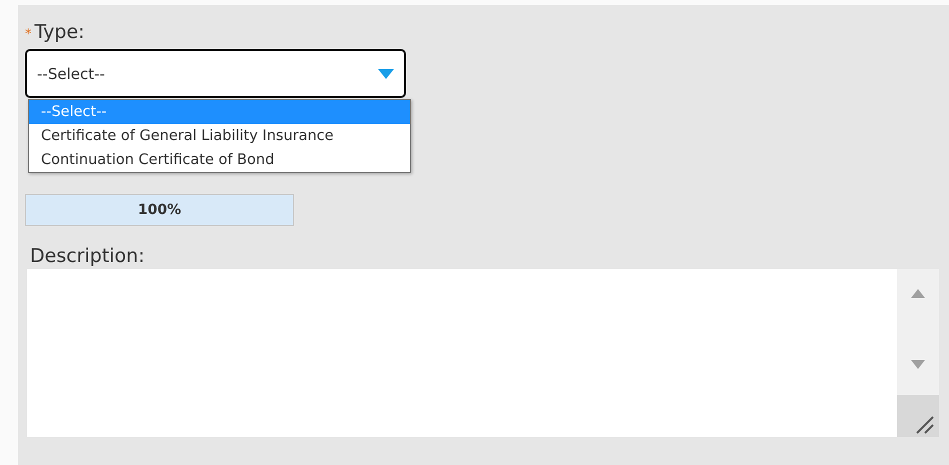 The width and height of the screenshot is (949, 465). Describe the element at coordinates (918, 364) in the screenshot. I see `scroll-down-icon` at that location.